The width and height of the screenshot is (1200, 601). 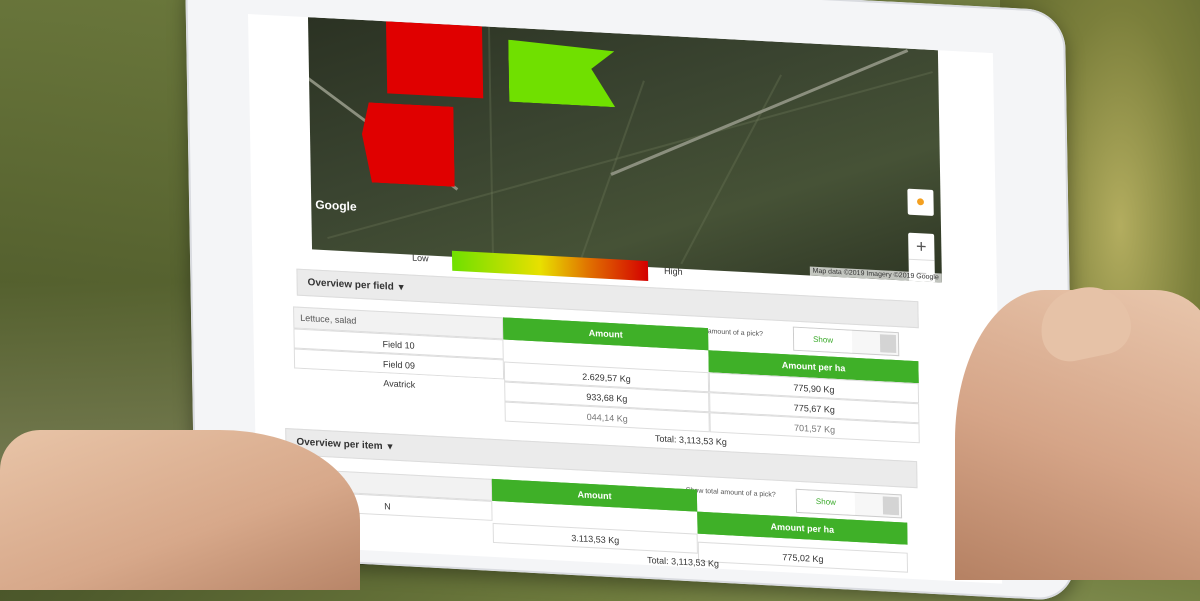 What do you see at coordinates (180, 510) in the screenshot?
I see `left-hand` at bounding box center [180, 510].